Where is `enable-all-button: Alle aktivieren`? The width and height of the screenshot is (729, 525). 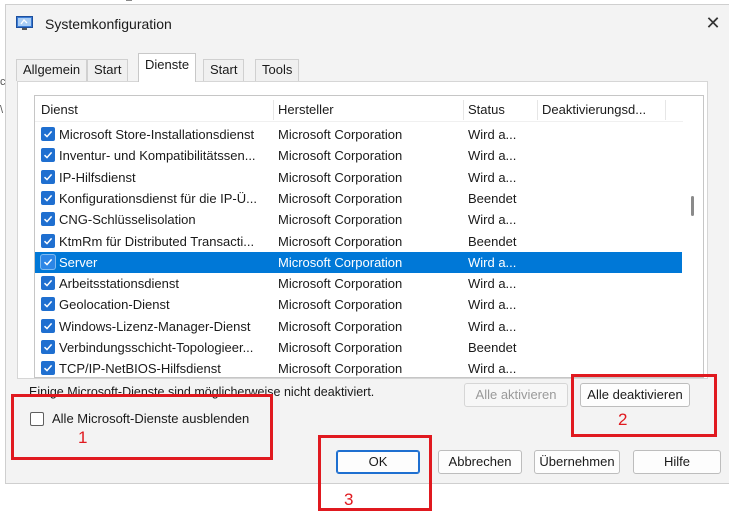 enable-all-button: Alle aktivieren is located at coordinates (516, 395).